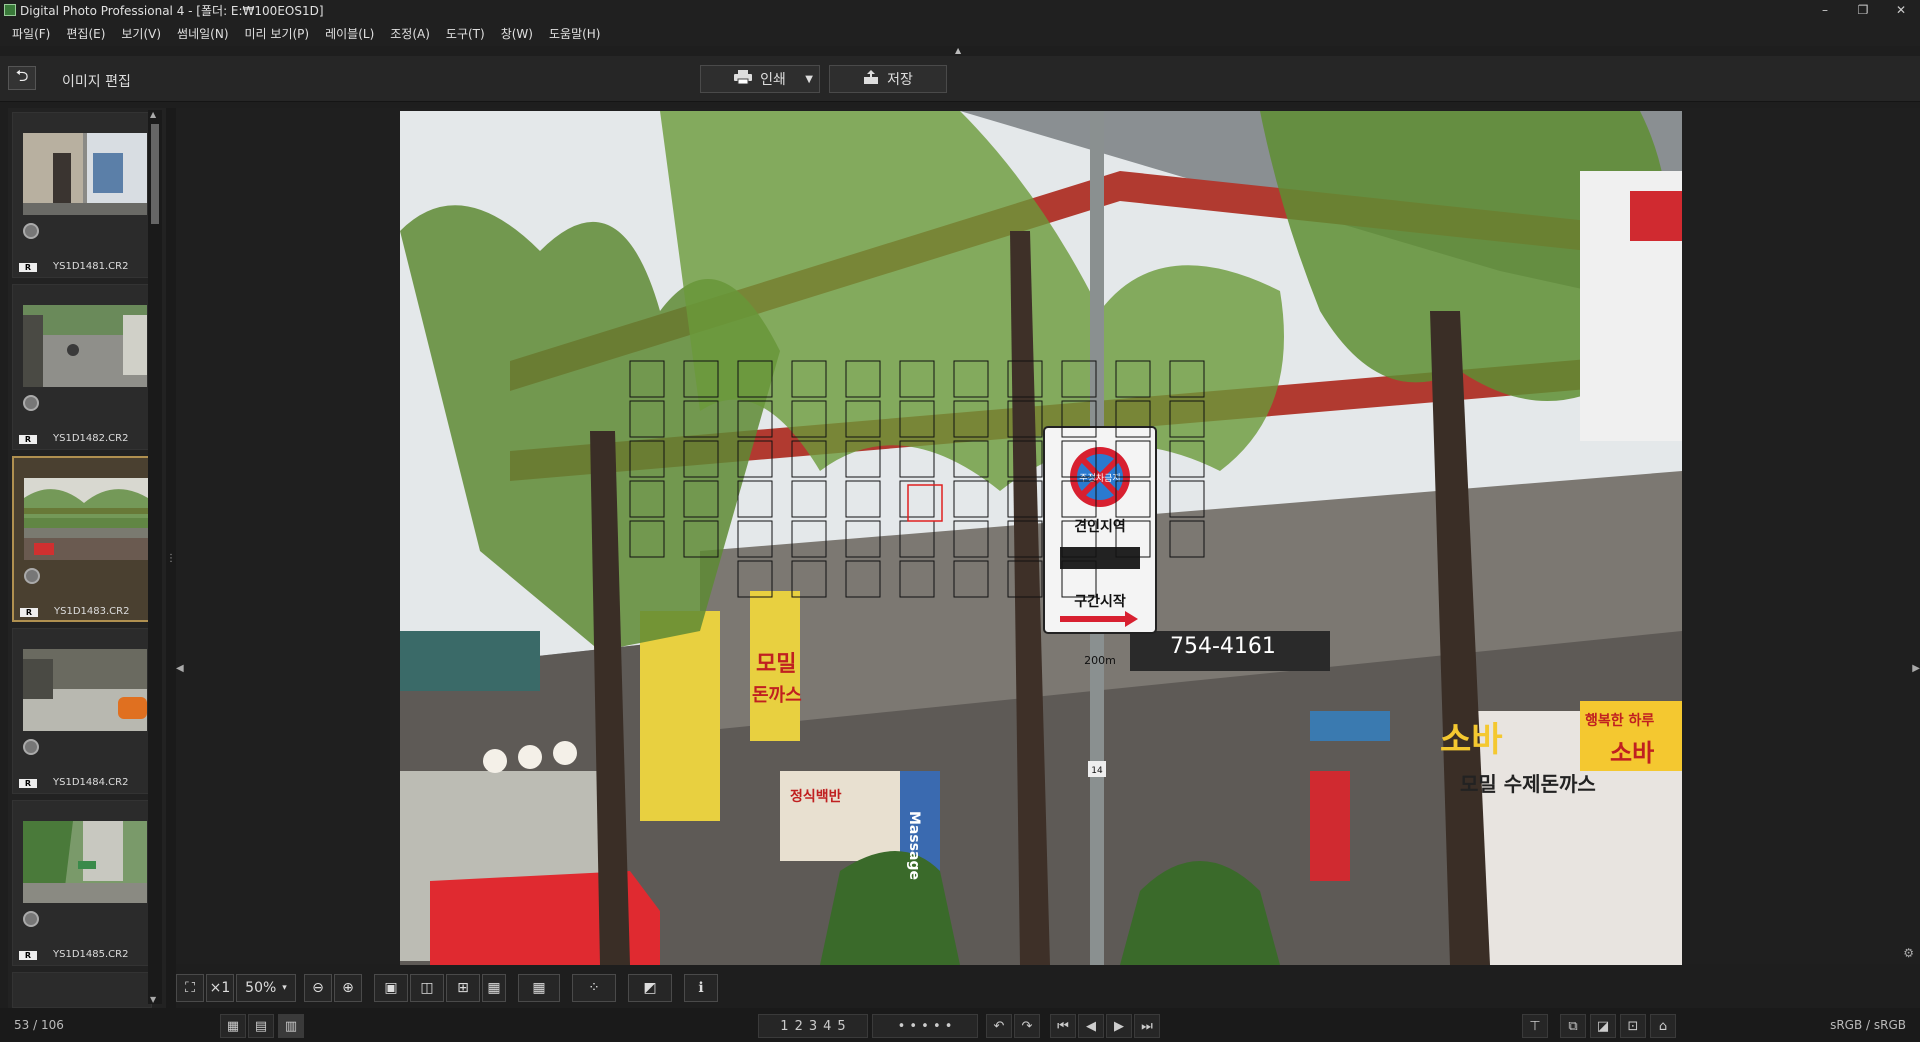 The height and width of the screenshot is (1042, 1920). I want to click on rating-5: 5, so click(841, 1026).